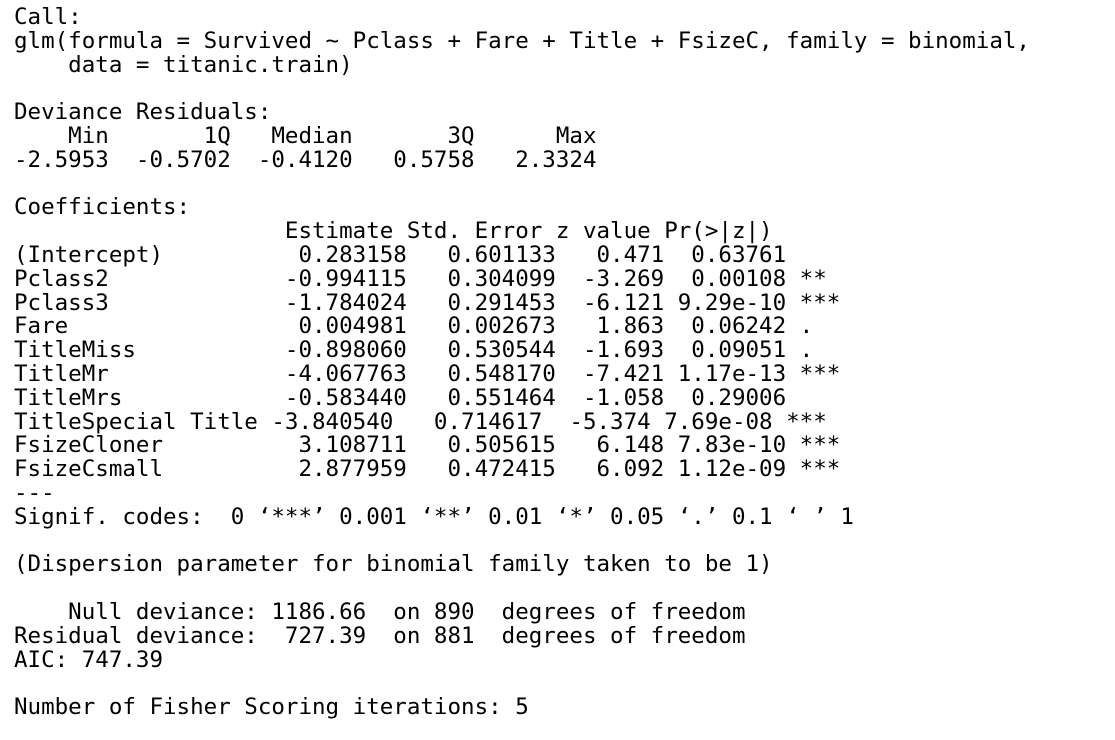 This screenshot has height=740, width=1115. I want to click on coefficient-row-fare: Fare 0.004981 0.002673 1.863 0.06242 ., so click(414, 326).